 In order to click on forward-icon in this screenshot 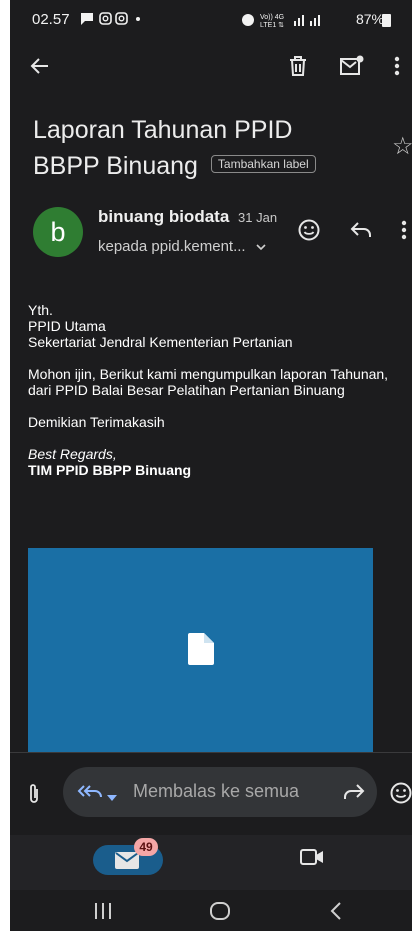, I will do `click(354, 794)`.